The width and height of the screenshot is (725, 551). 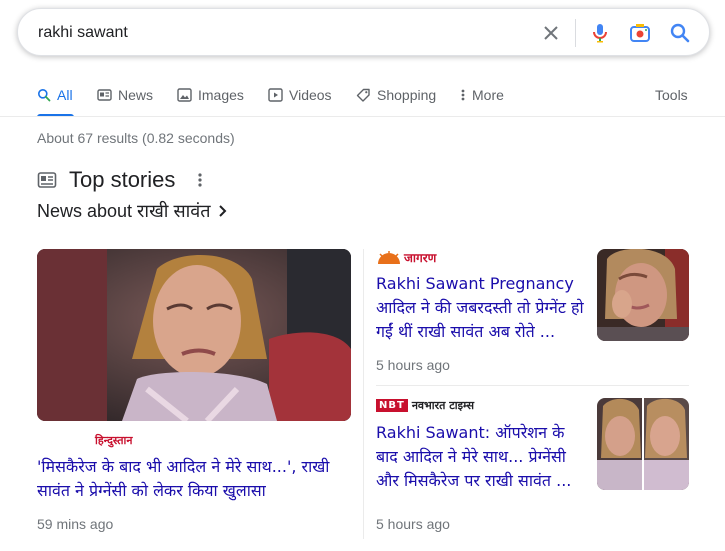 I want to click on tools-label: Tools, so click(x=671, y=95).